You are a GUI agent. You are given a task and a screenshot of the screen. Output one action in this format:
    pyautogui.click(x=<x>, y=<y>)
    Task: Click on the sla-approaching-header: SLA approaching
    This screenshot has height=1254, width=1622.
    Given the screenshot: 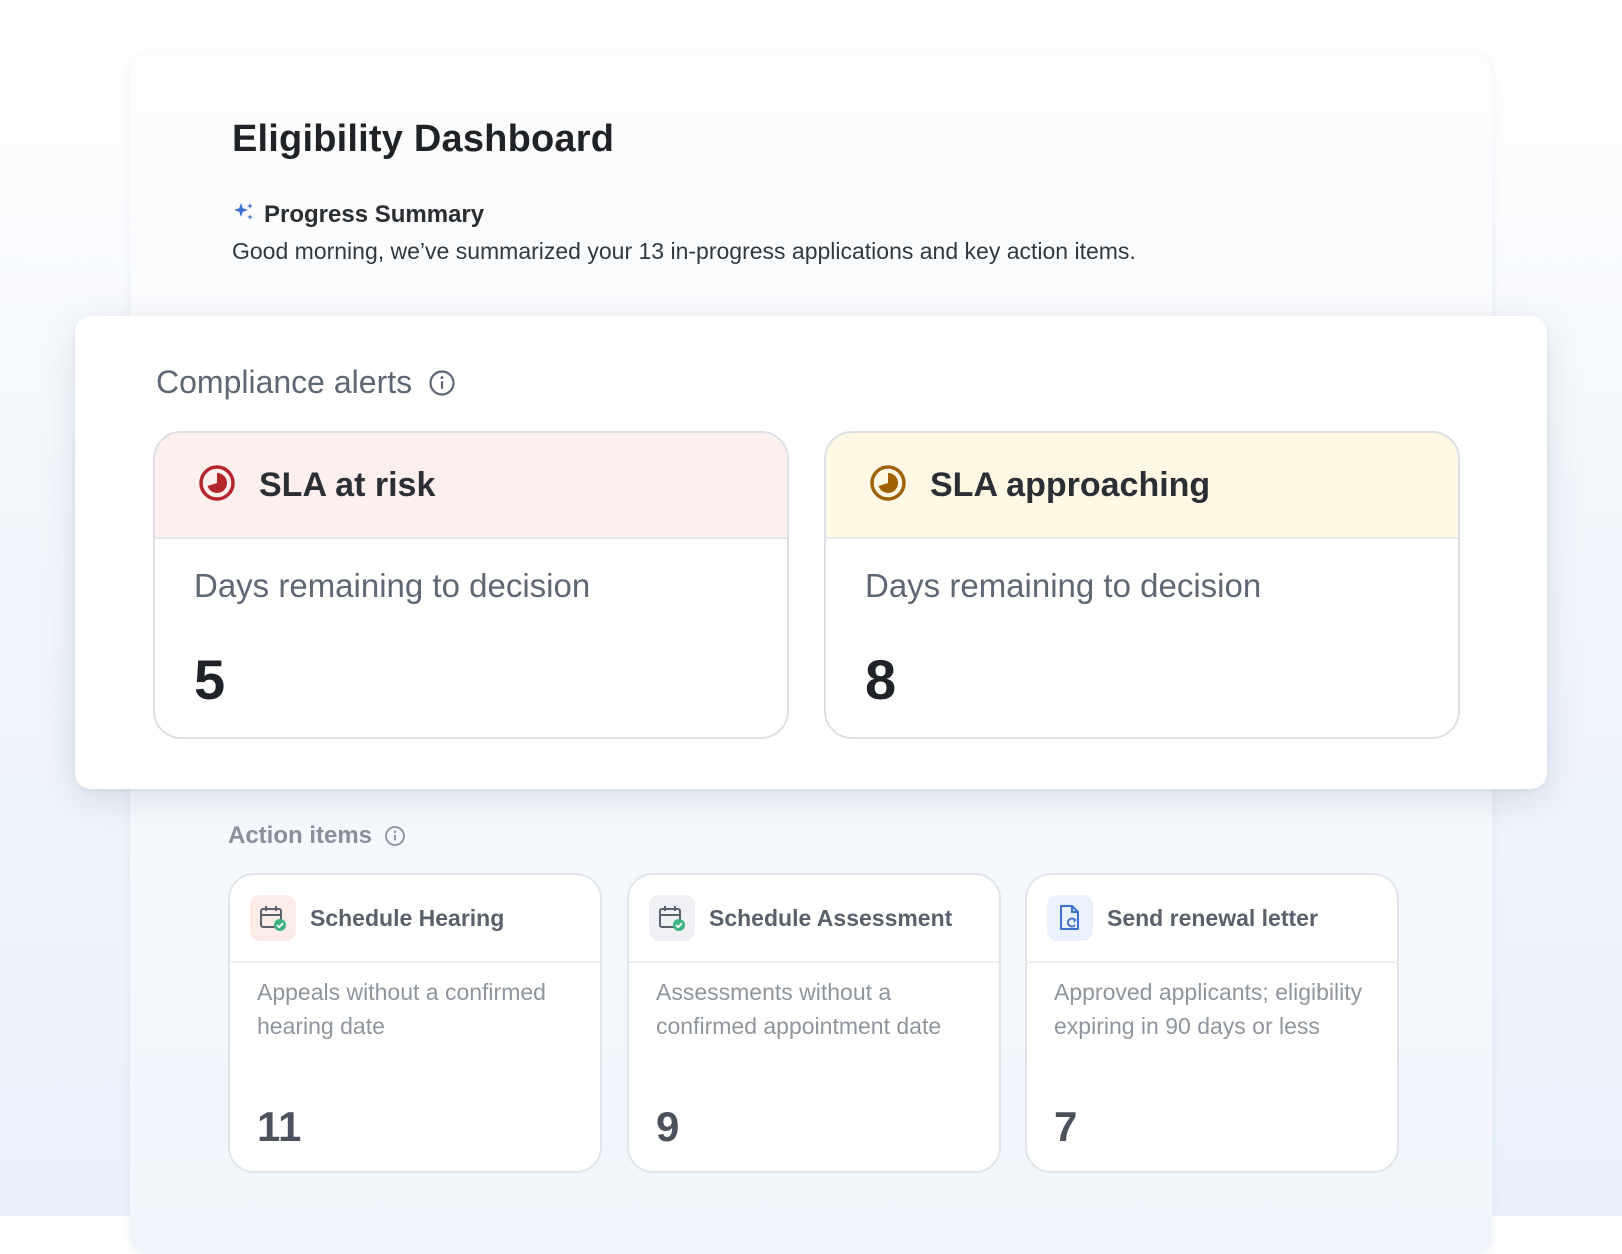 What is the action you would take?
    pyautogui.click(x=1142, y=486)
    